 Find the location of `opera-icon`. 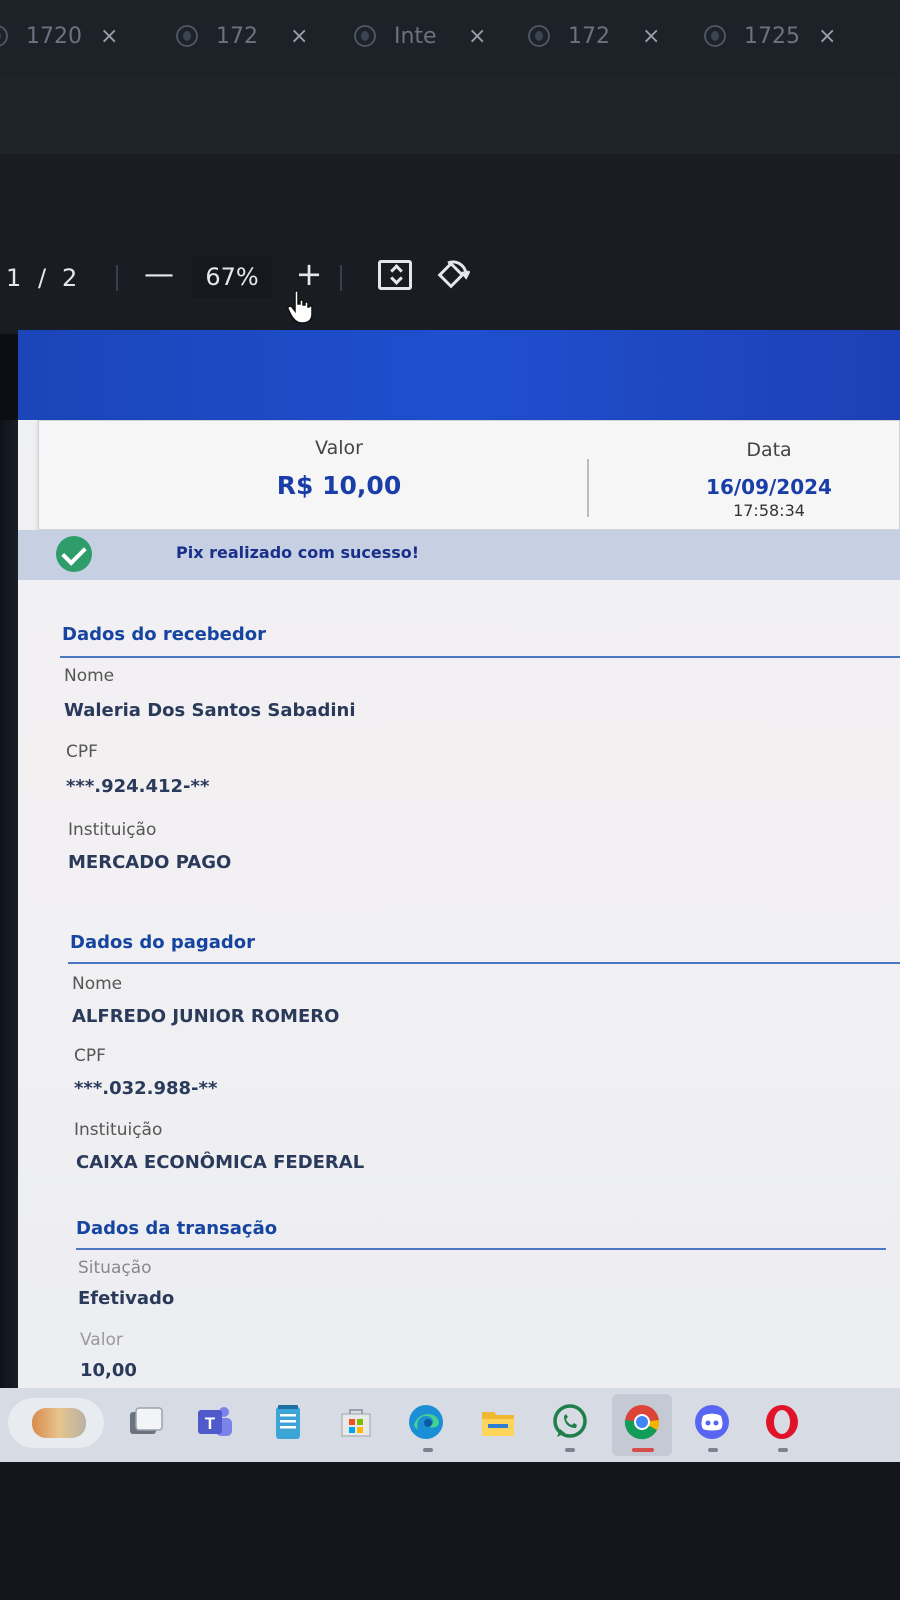

opera-icon is located at coordinates (782, 1422).